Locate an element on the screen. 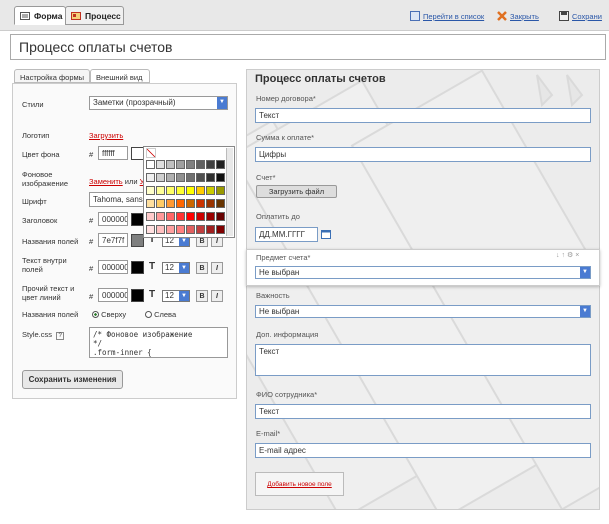 The width and height of the screenshot is (609, 524). font-select: Tahoma, sans is located at coordinates (119, 199).